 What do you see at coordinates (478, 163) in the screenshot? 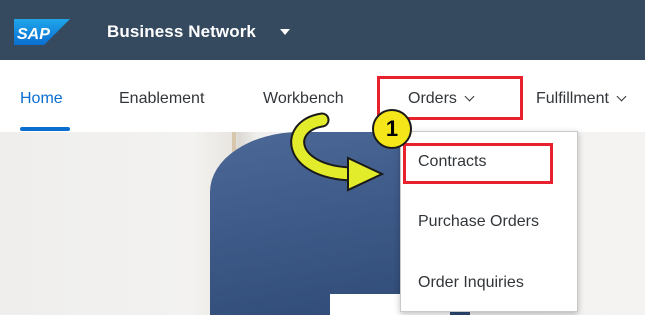
I see `contracts-highlight-box` at bounding box center [478, 163].